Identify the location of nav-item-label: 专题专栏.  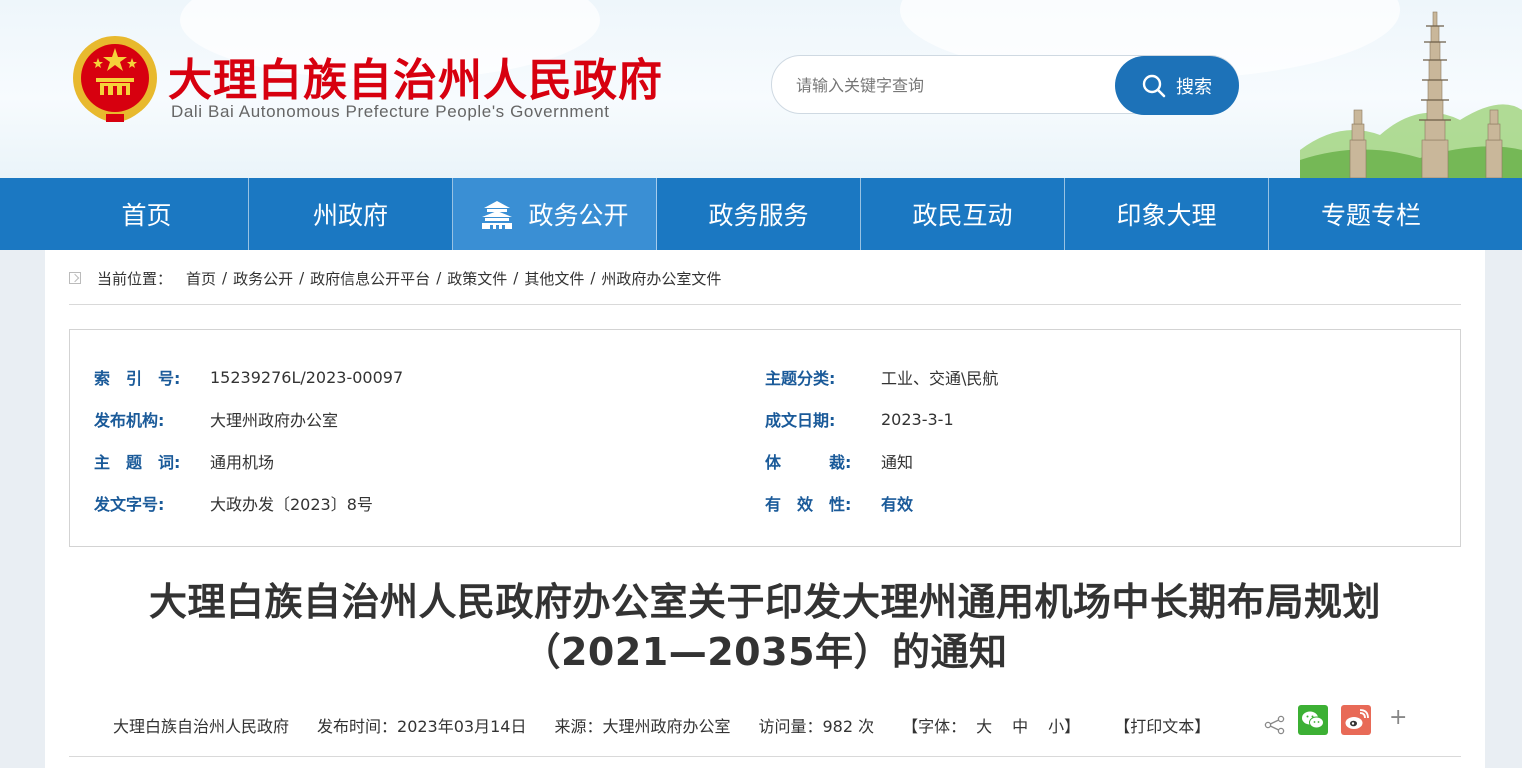
(1370, 215).